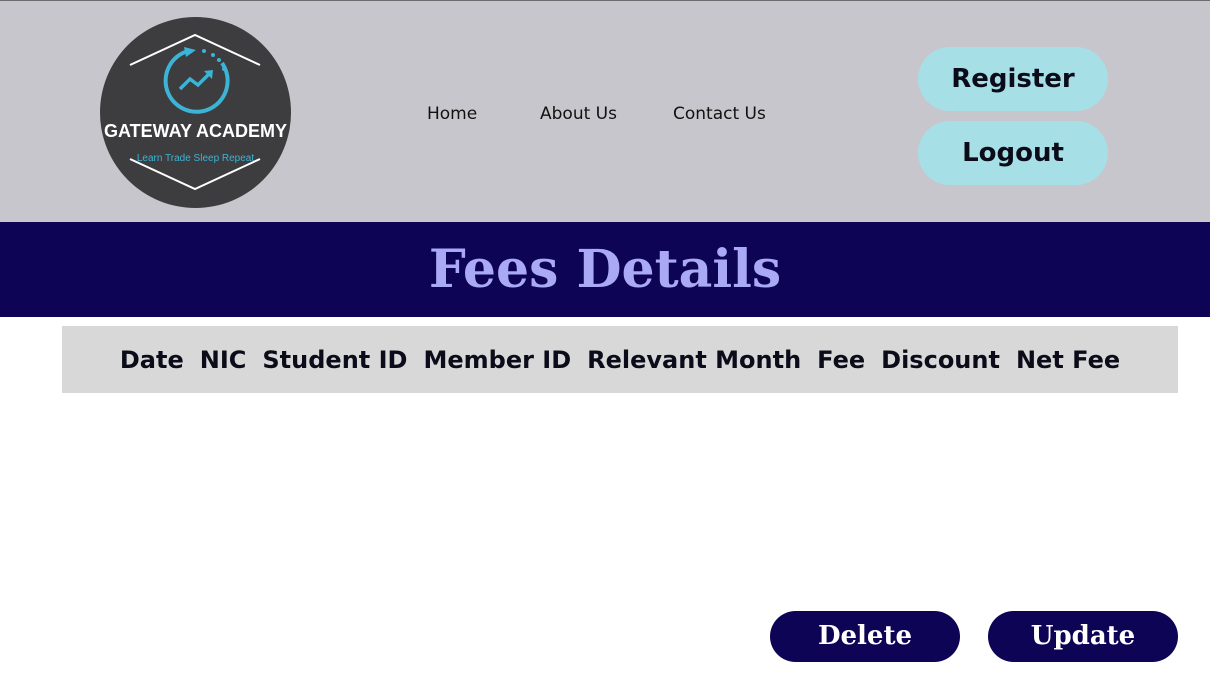 The height and width of the screenshot is (680, 1210). I want to click on nav-home-link: Home, so click(452, 114).